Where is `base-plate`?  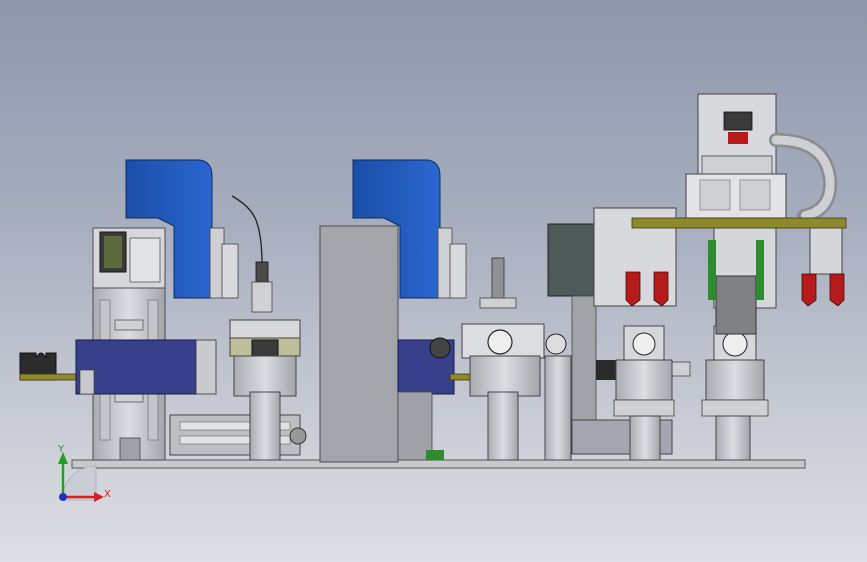 base-plate is located at coordinates (438, 464).